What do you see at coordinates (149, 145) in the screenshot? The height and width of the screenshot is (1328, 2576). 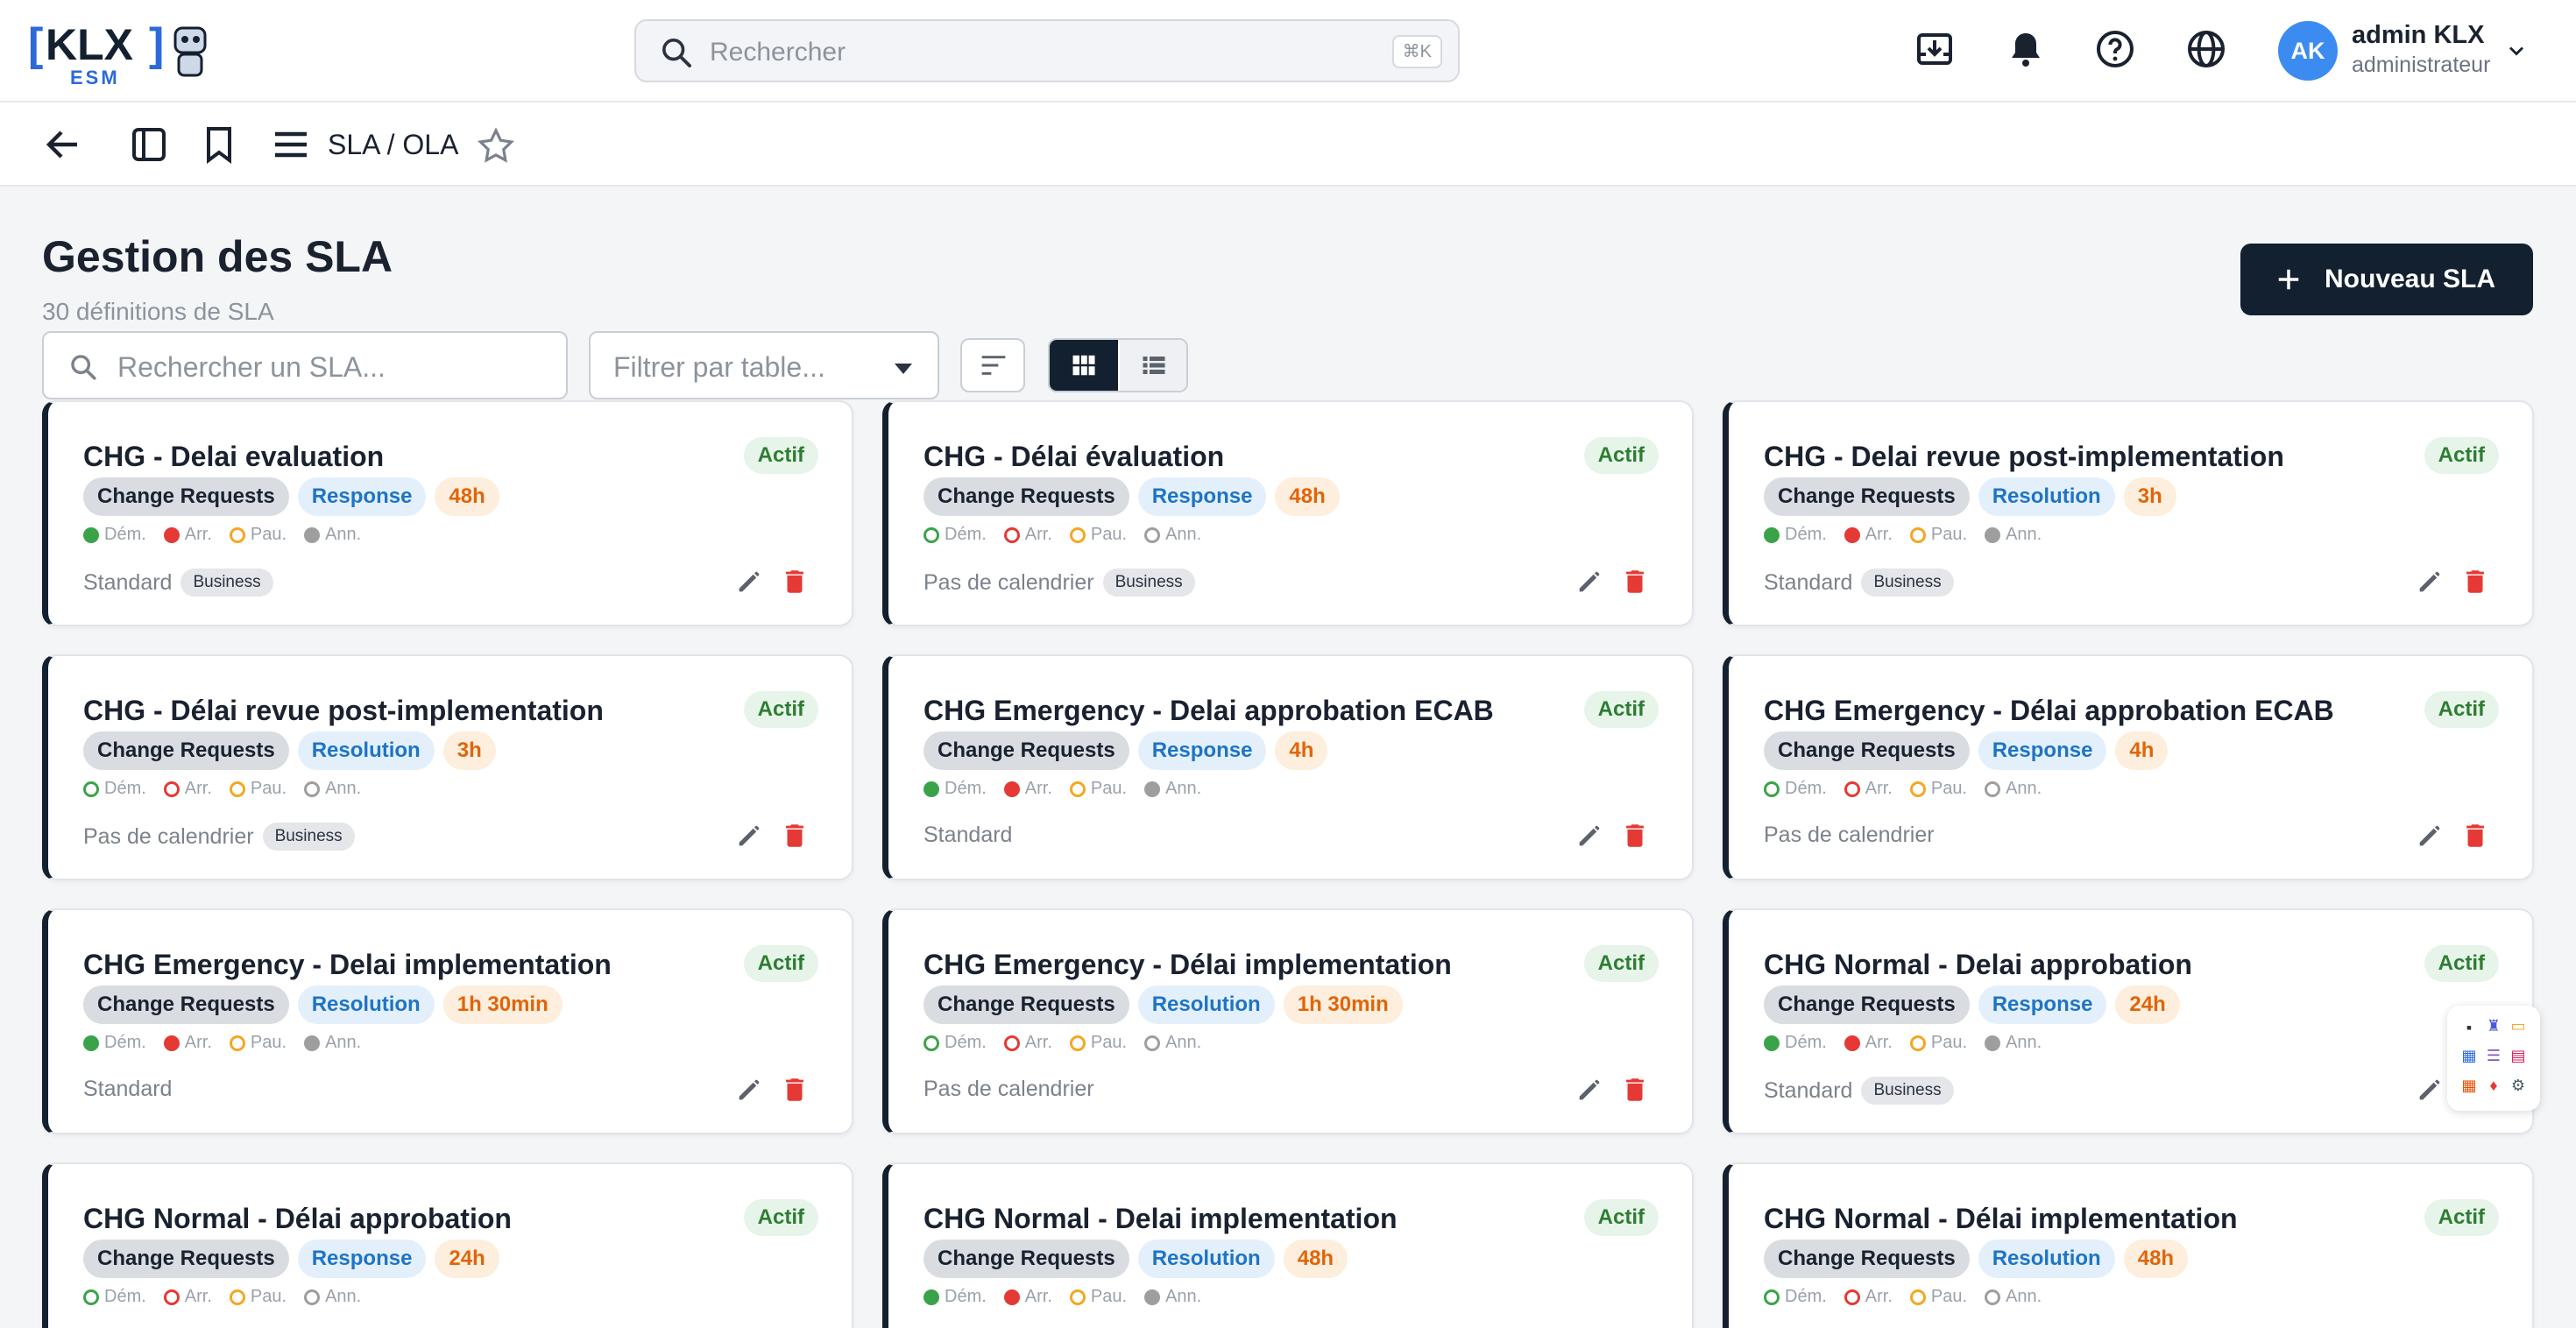 I see `sidebar-toggle-icon` at bounding box center [149, 145].